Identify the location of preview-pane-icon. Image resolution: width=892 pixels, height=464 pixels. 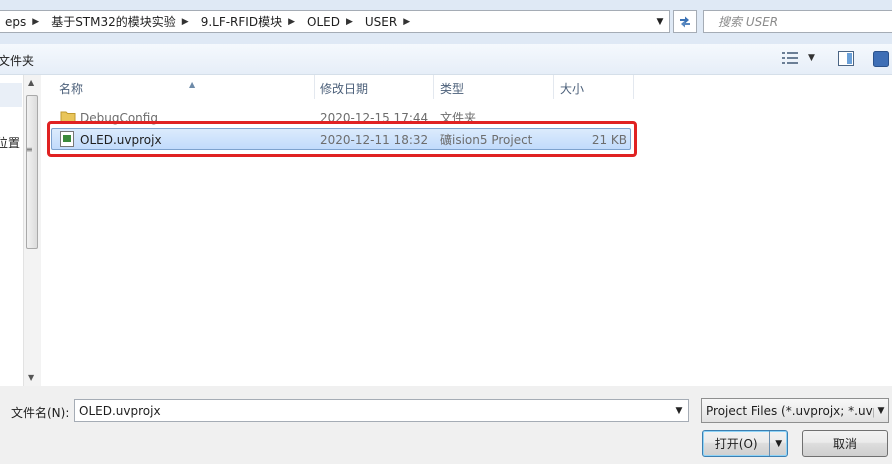
(846, 58).